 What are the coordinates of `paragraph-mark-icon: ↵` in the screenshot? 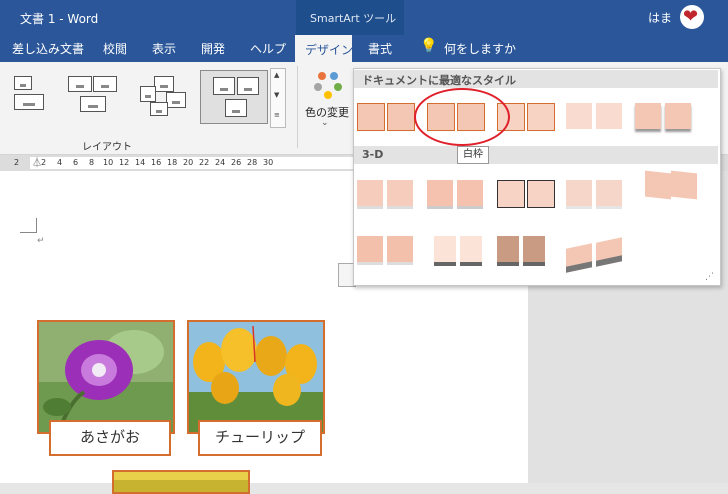 It's located at (41, 241).